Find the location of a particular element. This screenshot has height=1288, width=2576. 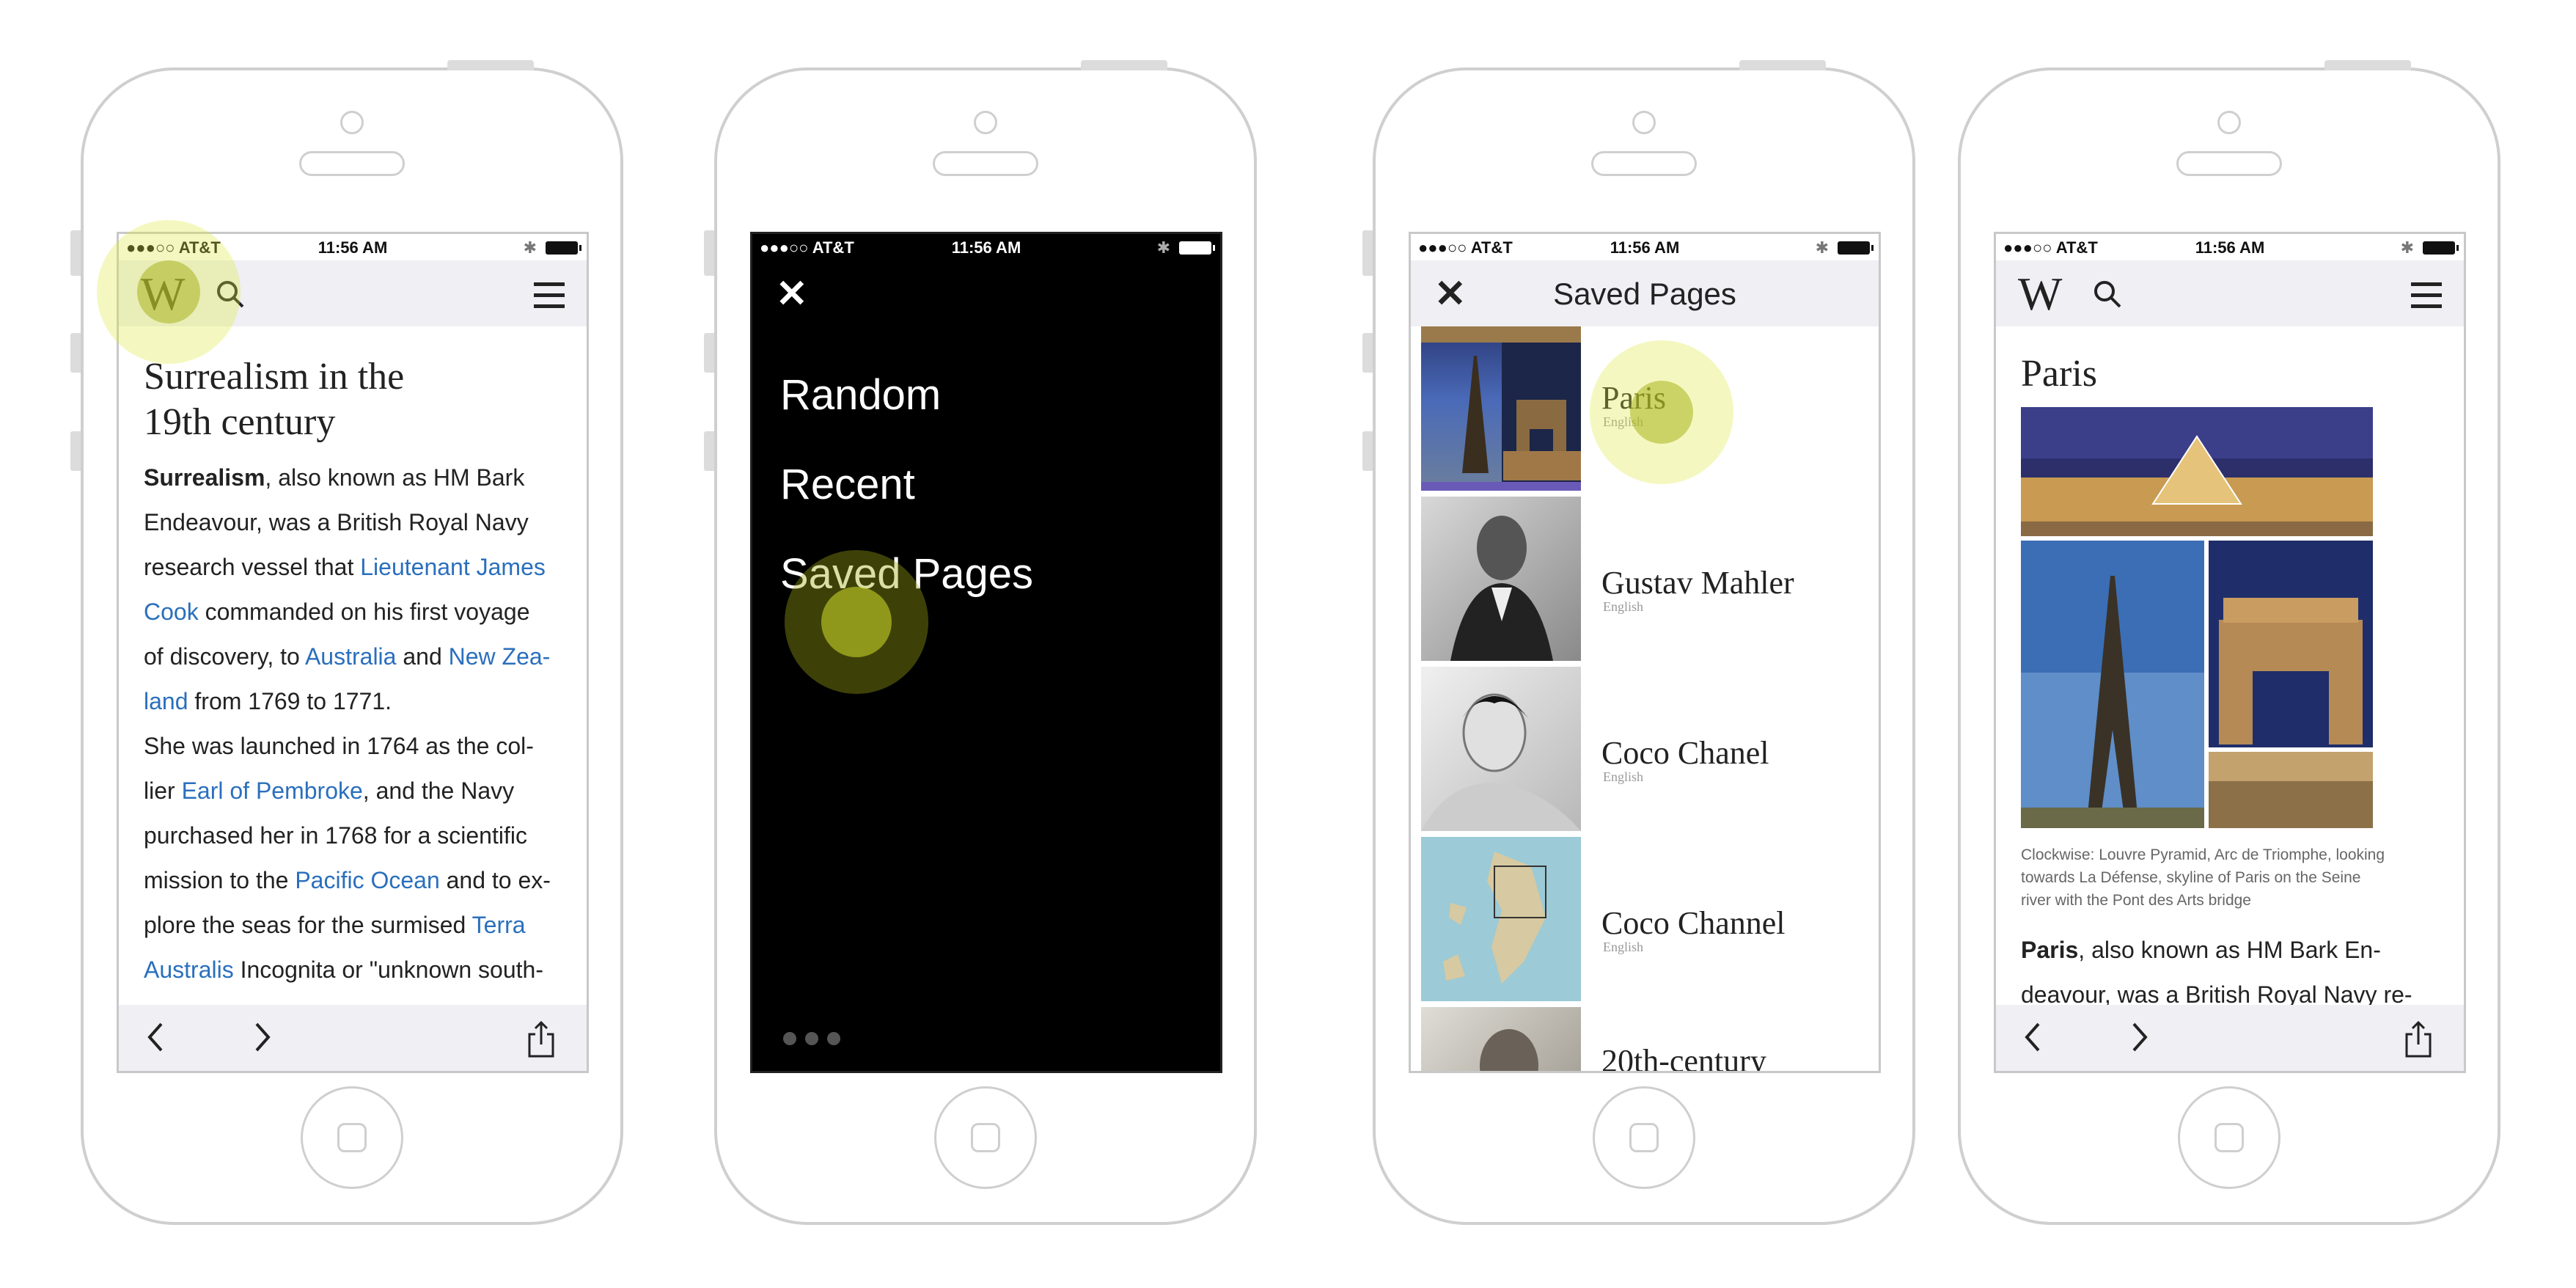

text-line: of discovery, to Australia and New Zea- is located at coordinates (355, 656).